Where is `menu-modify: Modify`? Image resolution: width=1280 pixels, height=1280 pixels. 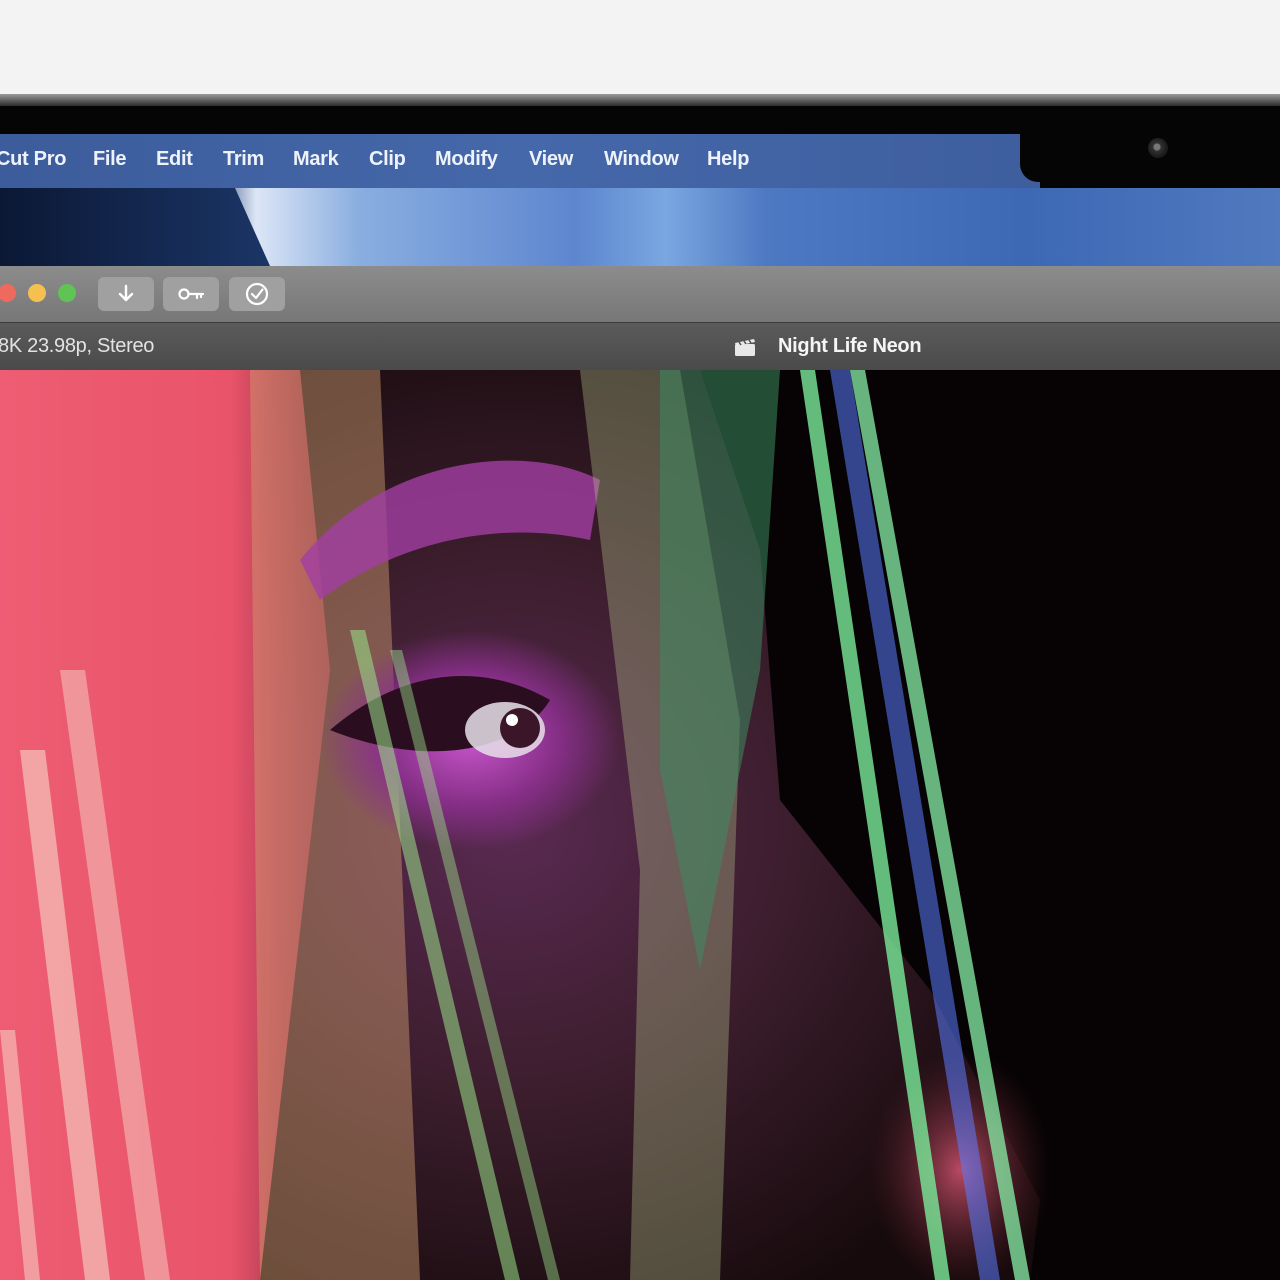 menu-modify: Modify is located at coordinates (466, 159).